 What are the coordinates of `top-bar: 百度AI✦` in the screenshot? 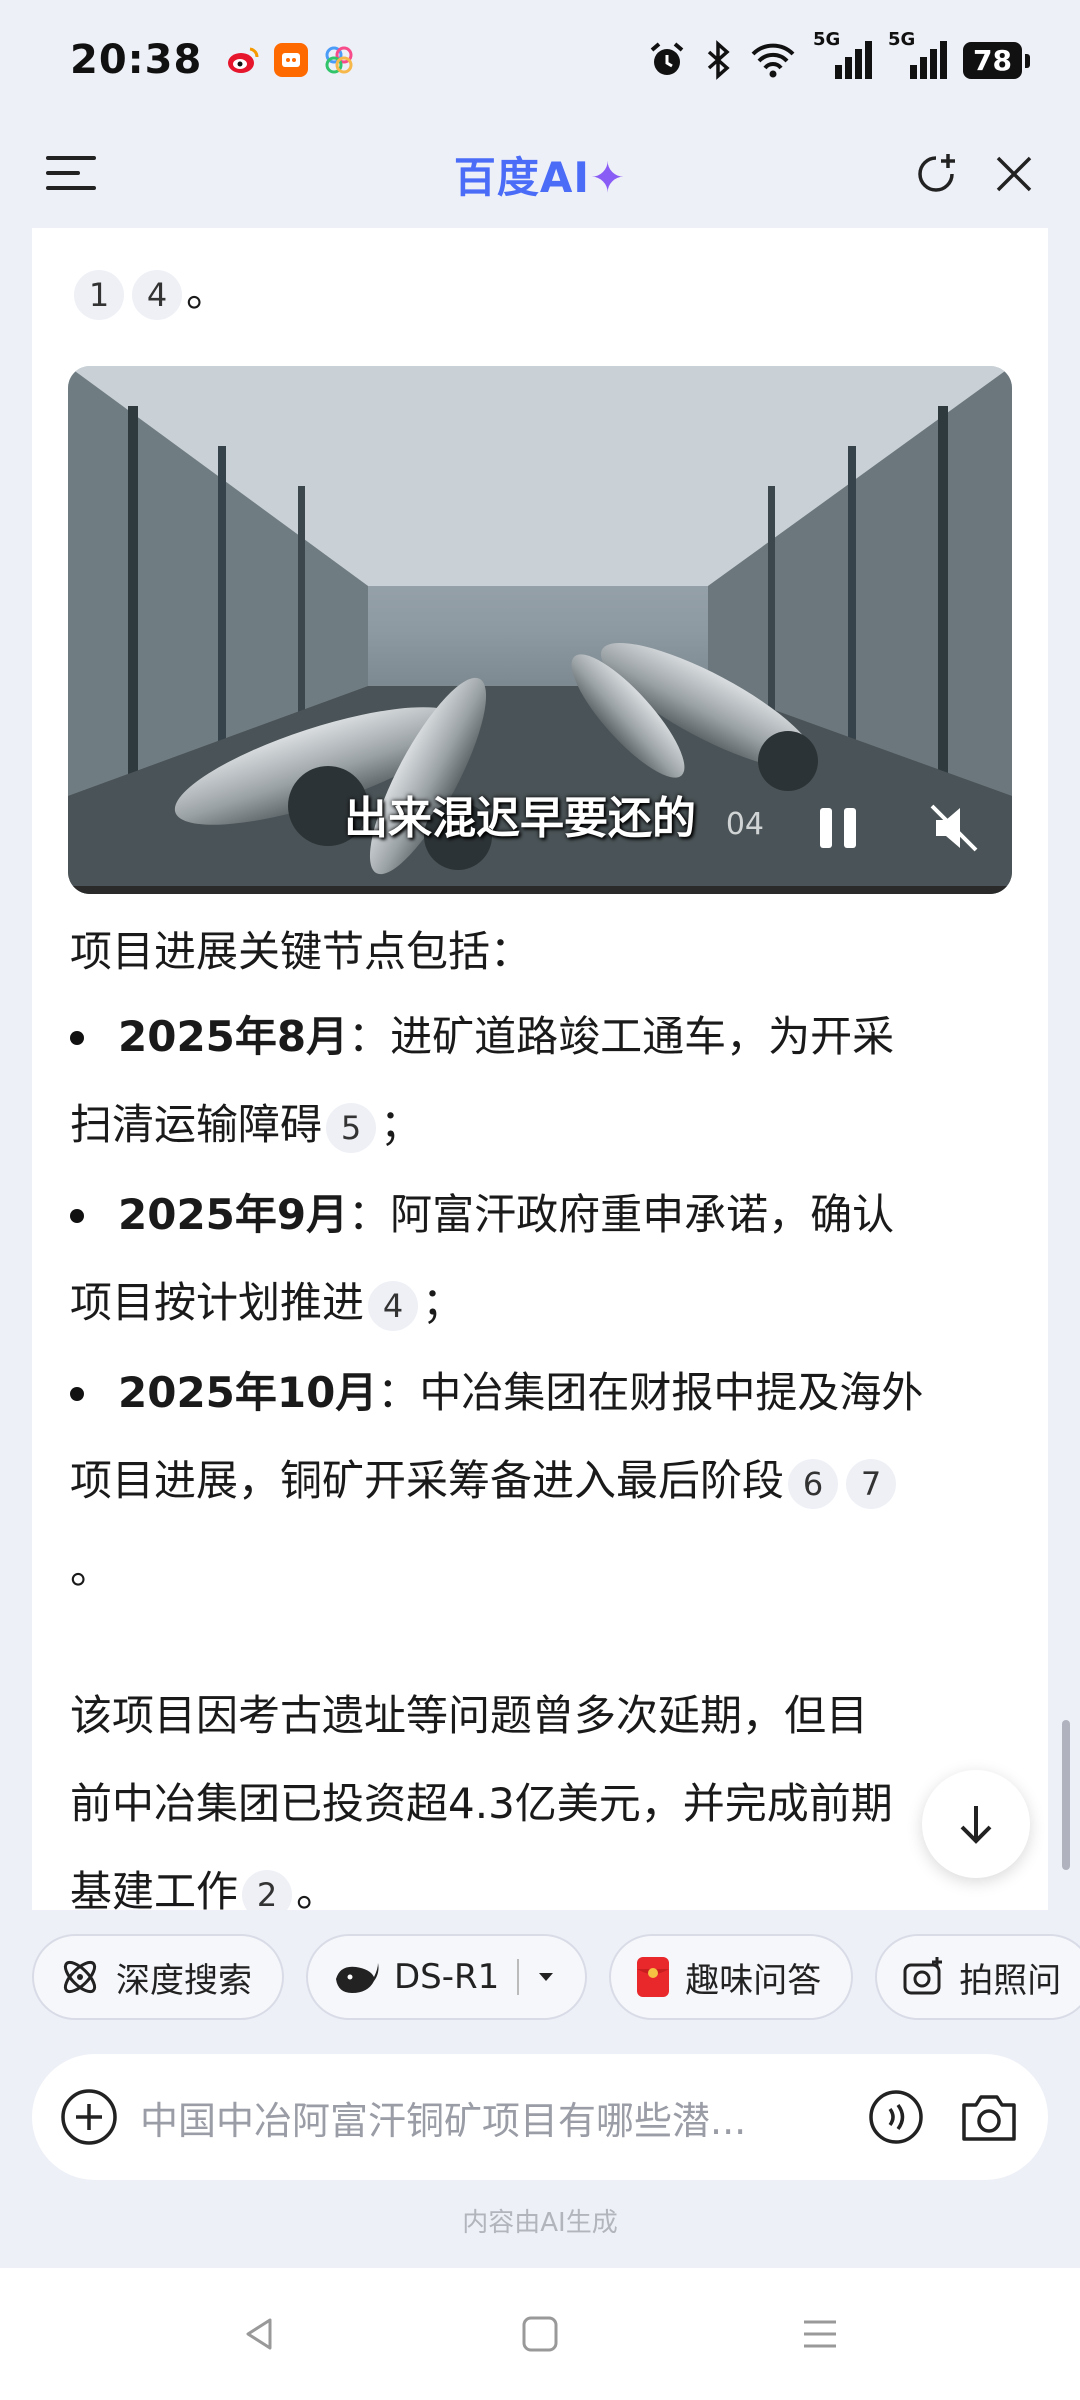 It's located at (540, 174).